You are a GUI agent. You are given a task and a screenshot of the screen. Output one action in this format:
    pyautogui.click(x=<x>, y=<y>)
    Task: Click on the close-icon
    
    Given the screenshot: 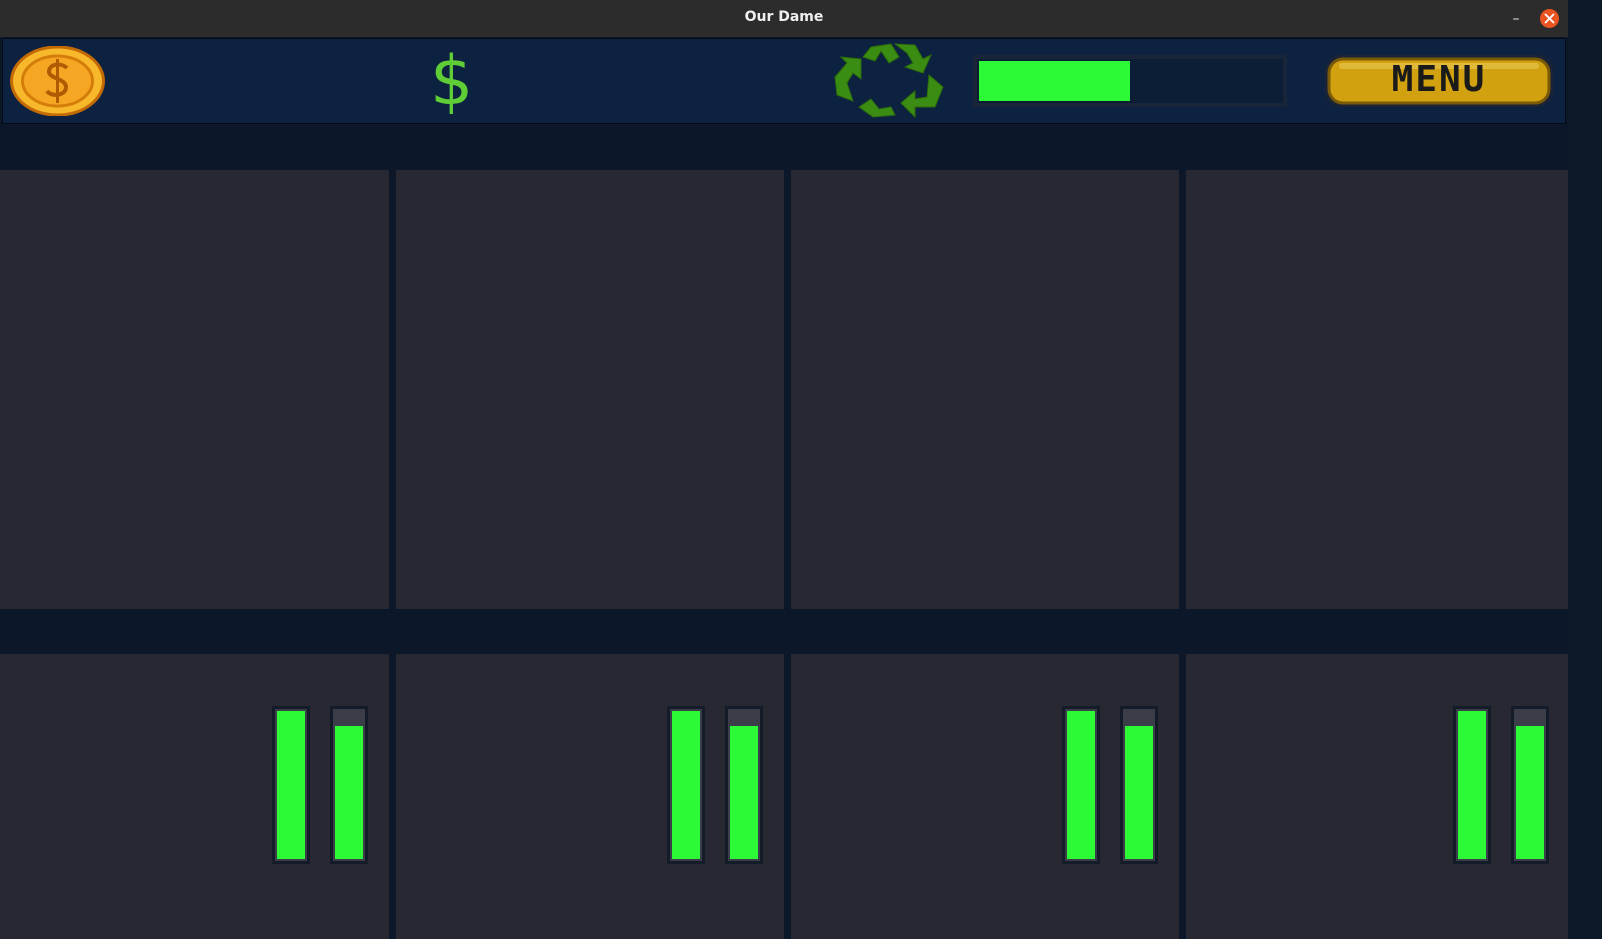 What is the action you would take?
    pyautogui.click(x=1549, y=18)
    